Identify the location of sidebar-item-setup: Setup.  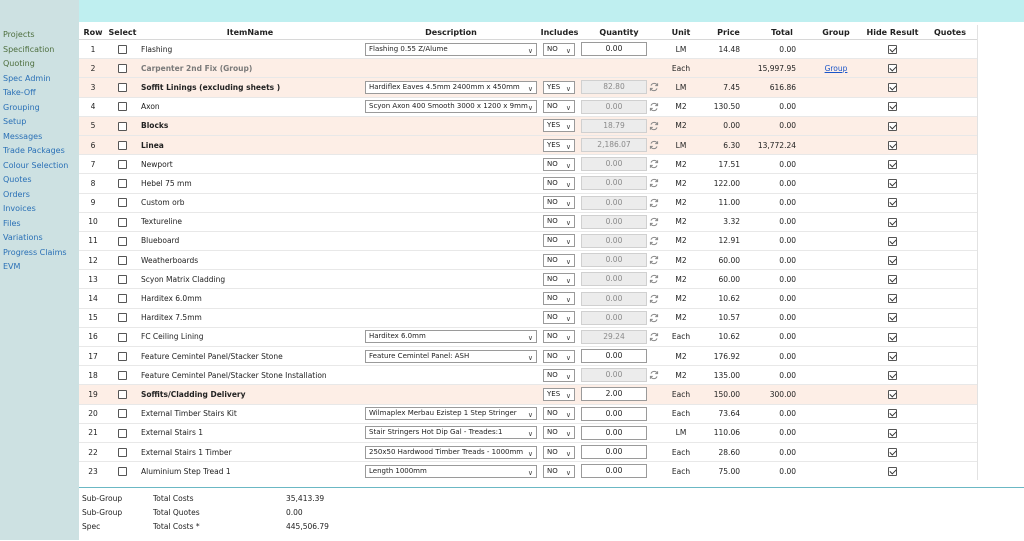
(39, 122).